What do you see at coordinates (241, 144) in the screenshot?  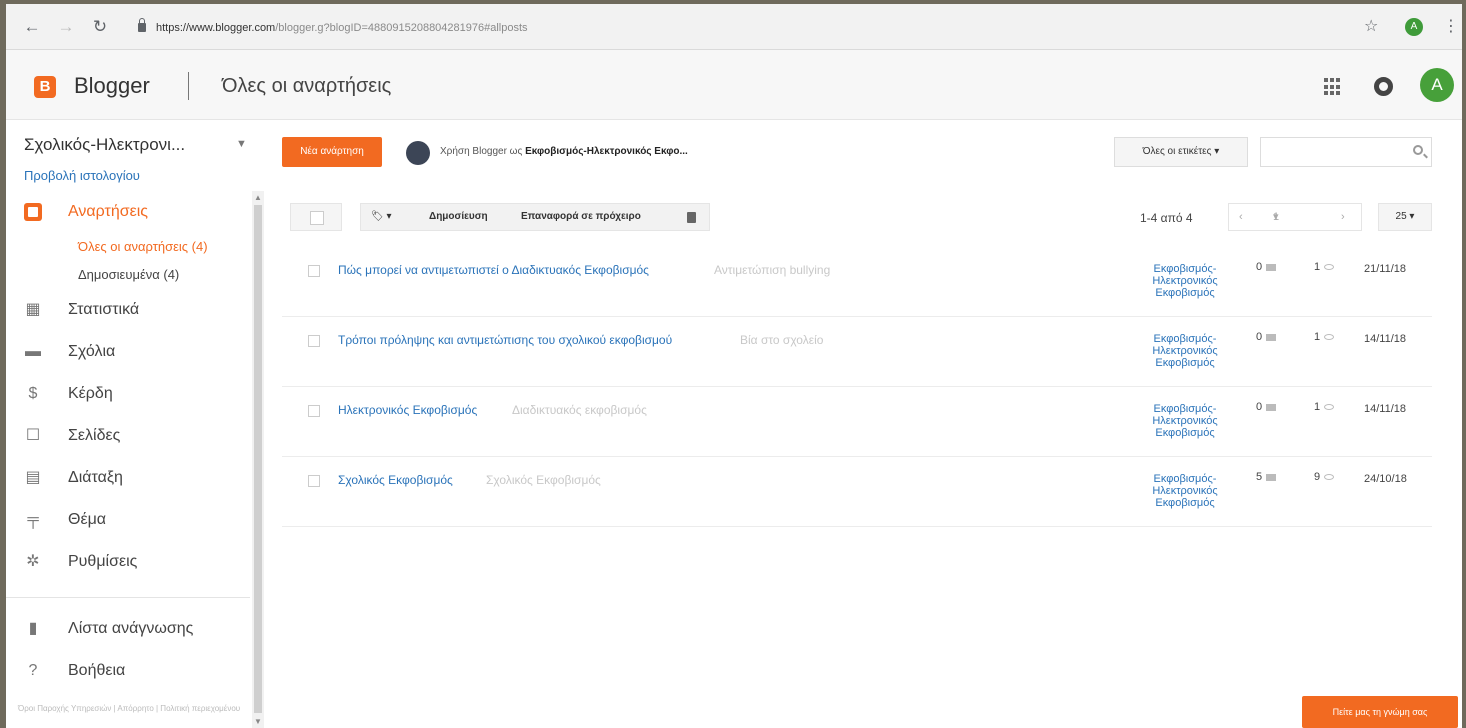 I see `chevron-down-icon: ▼` at bounding box center [241, 144].